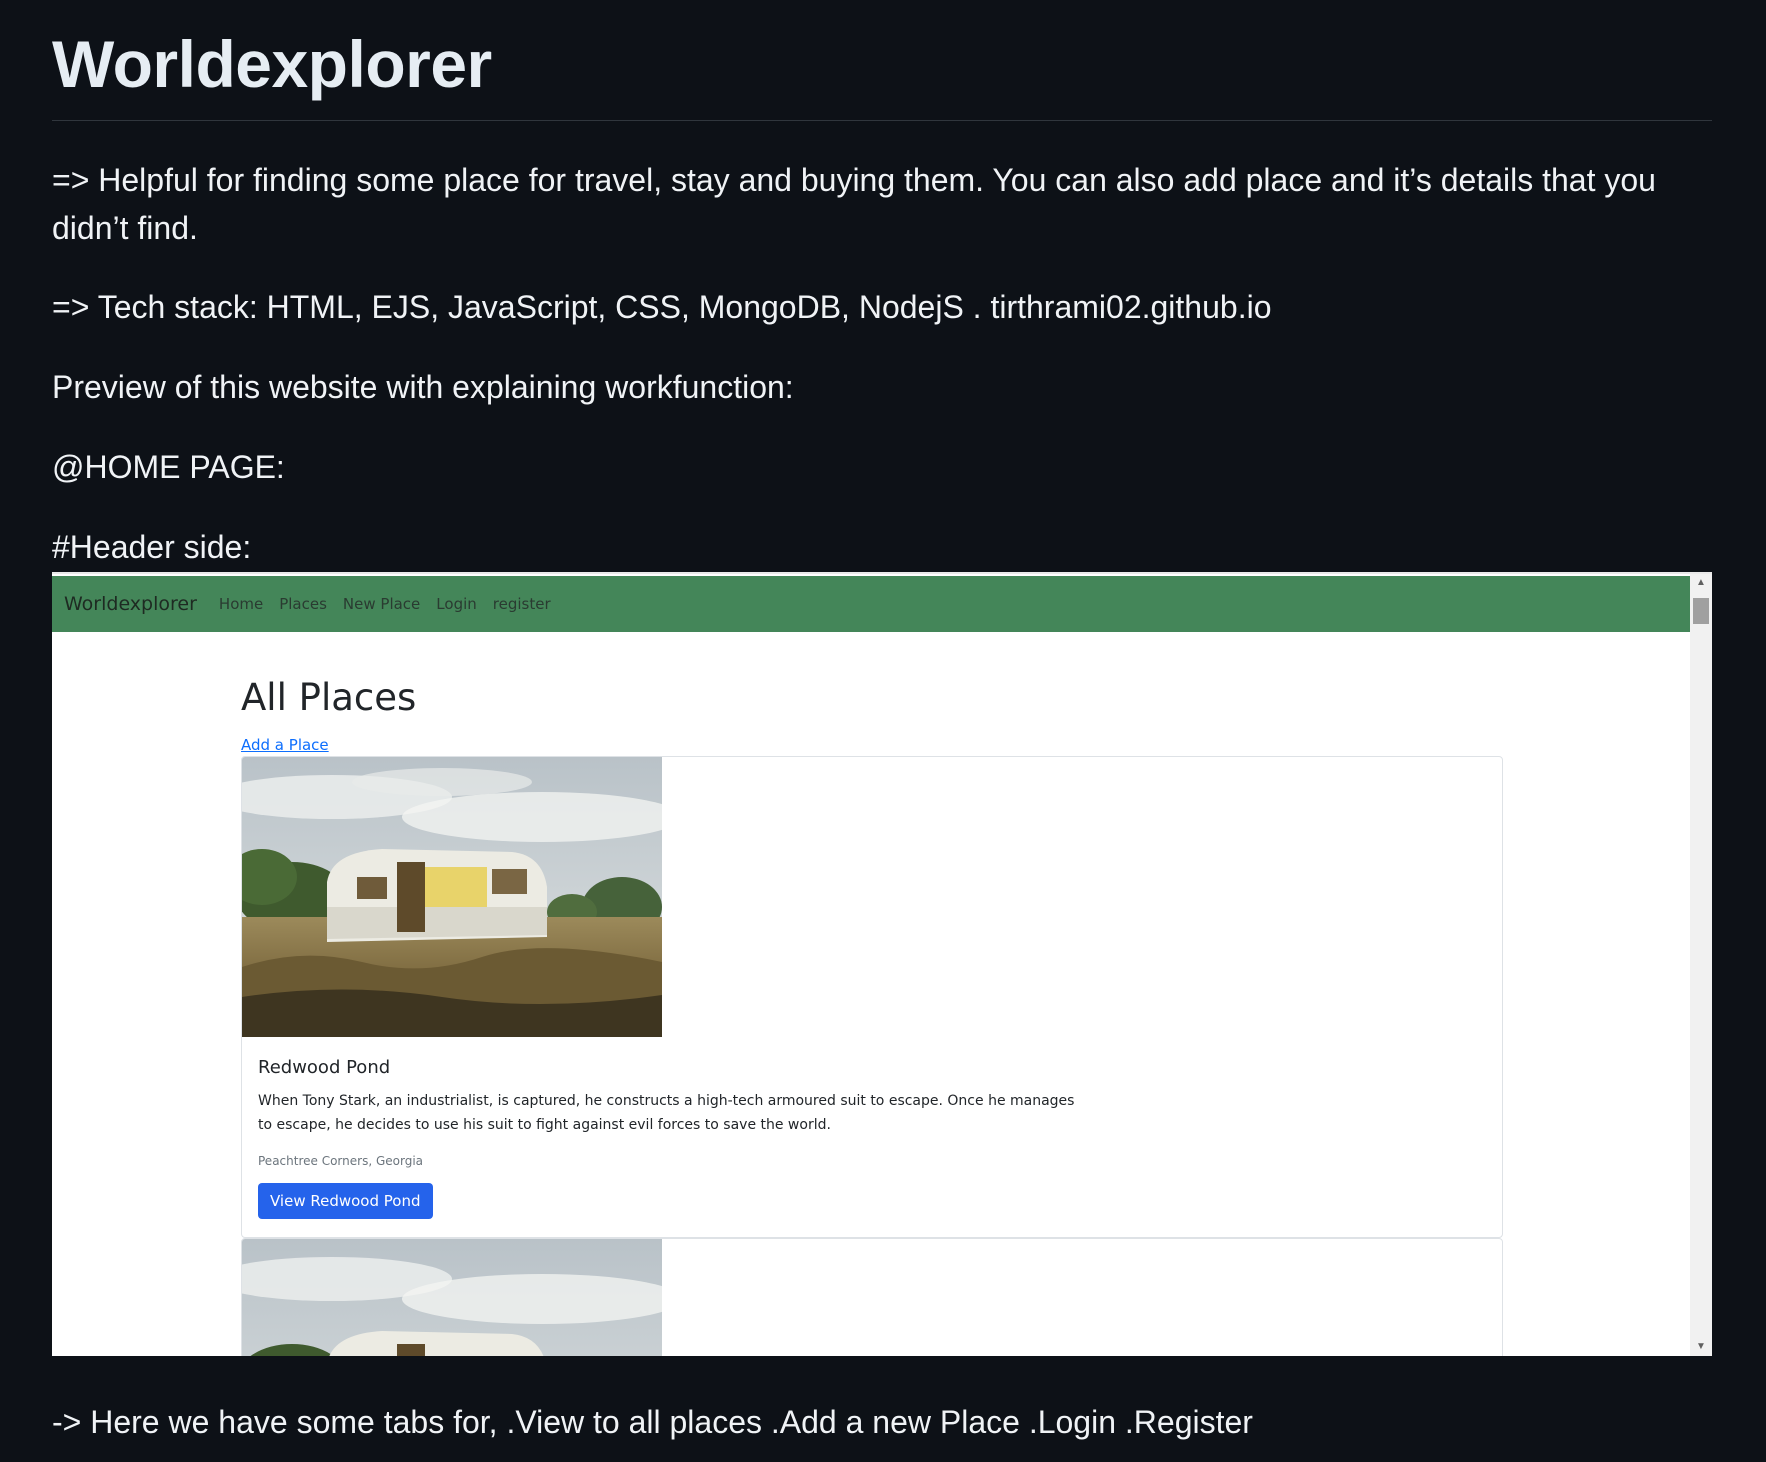 The image size is (1766, 1462). Describe the element at coordinates (522, 604) in the screenshot. I see `nav-register: register` at that location.